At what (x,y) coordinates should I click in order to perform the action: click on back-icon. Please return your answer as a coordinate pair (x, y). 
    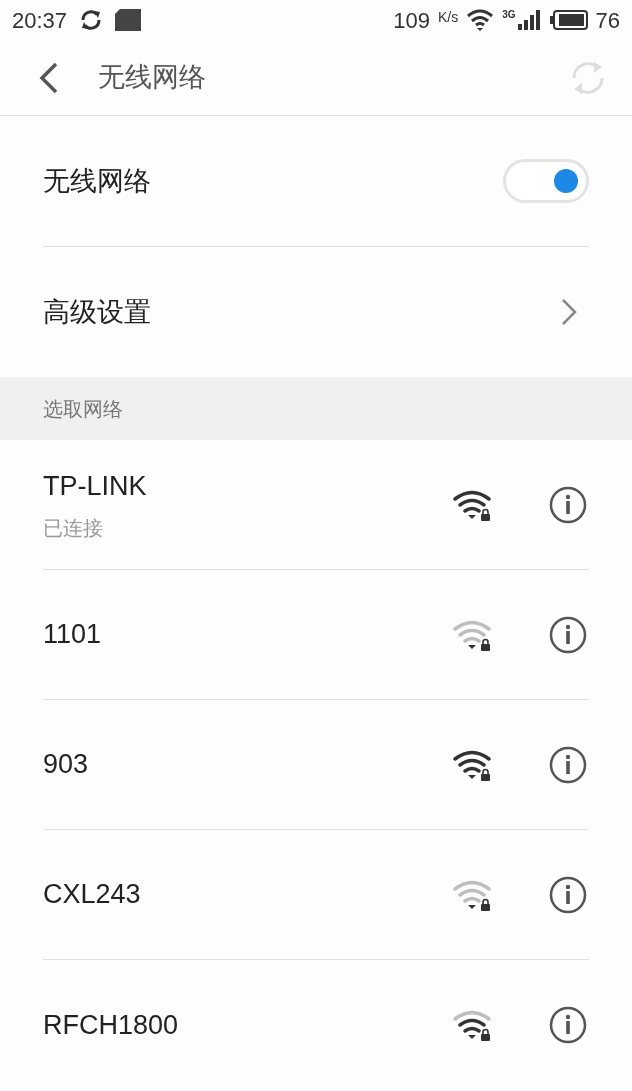
    Looking at the image, I should click on (49, 77).